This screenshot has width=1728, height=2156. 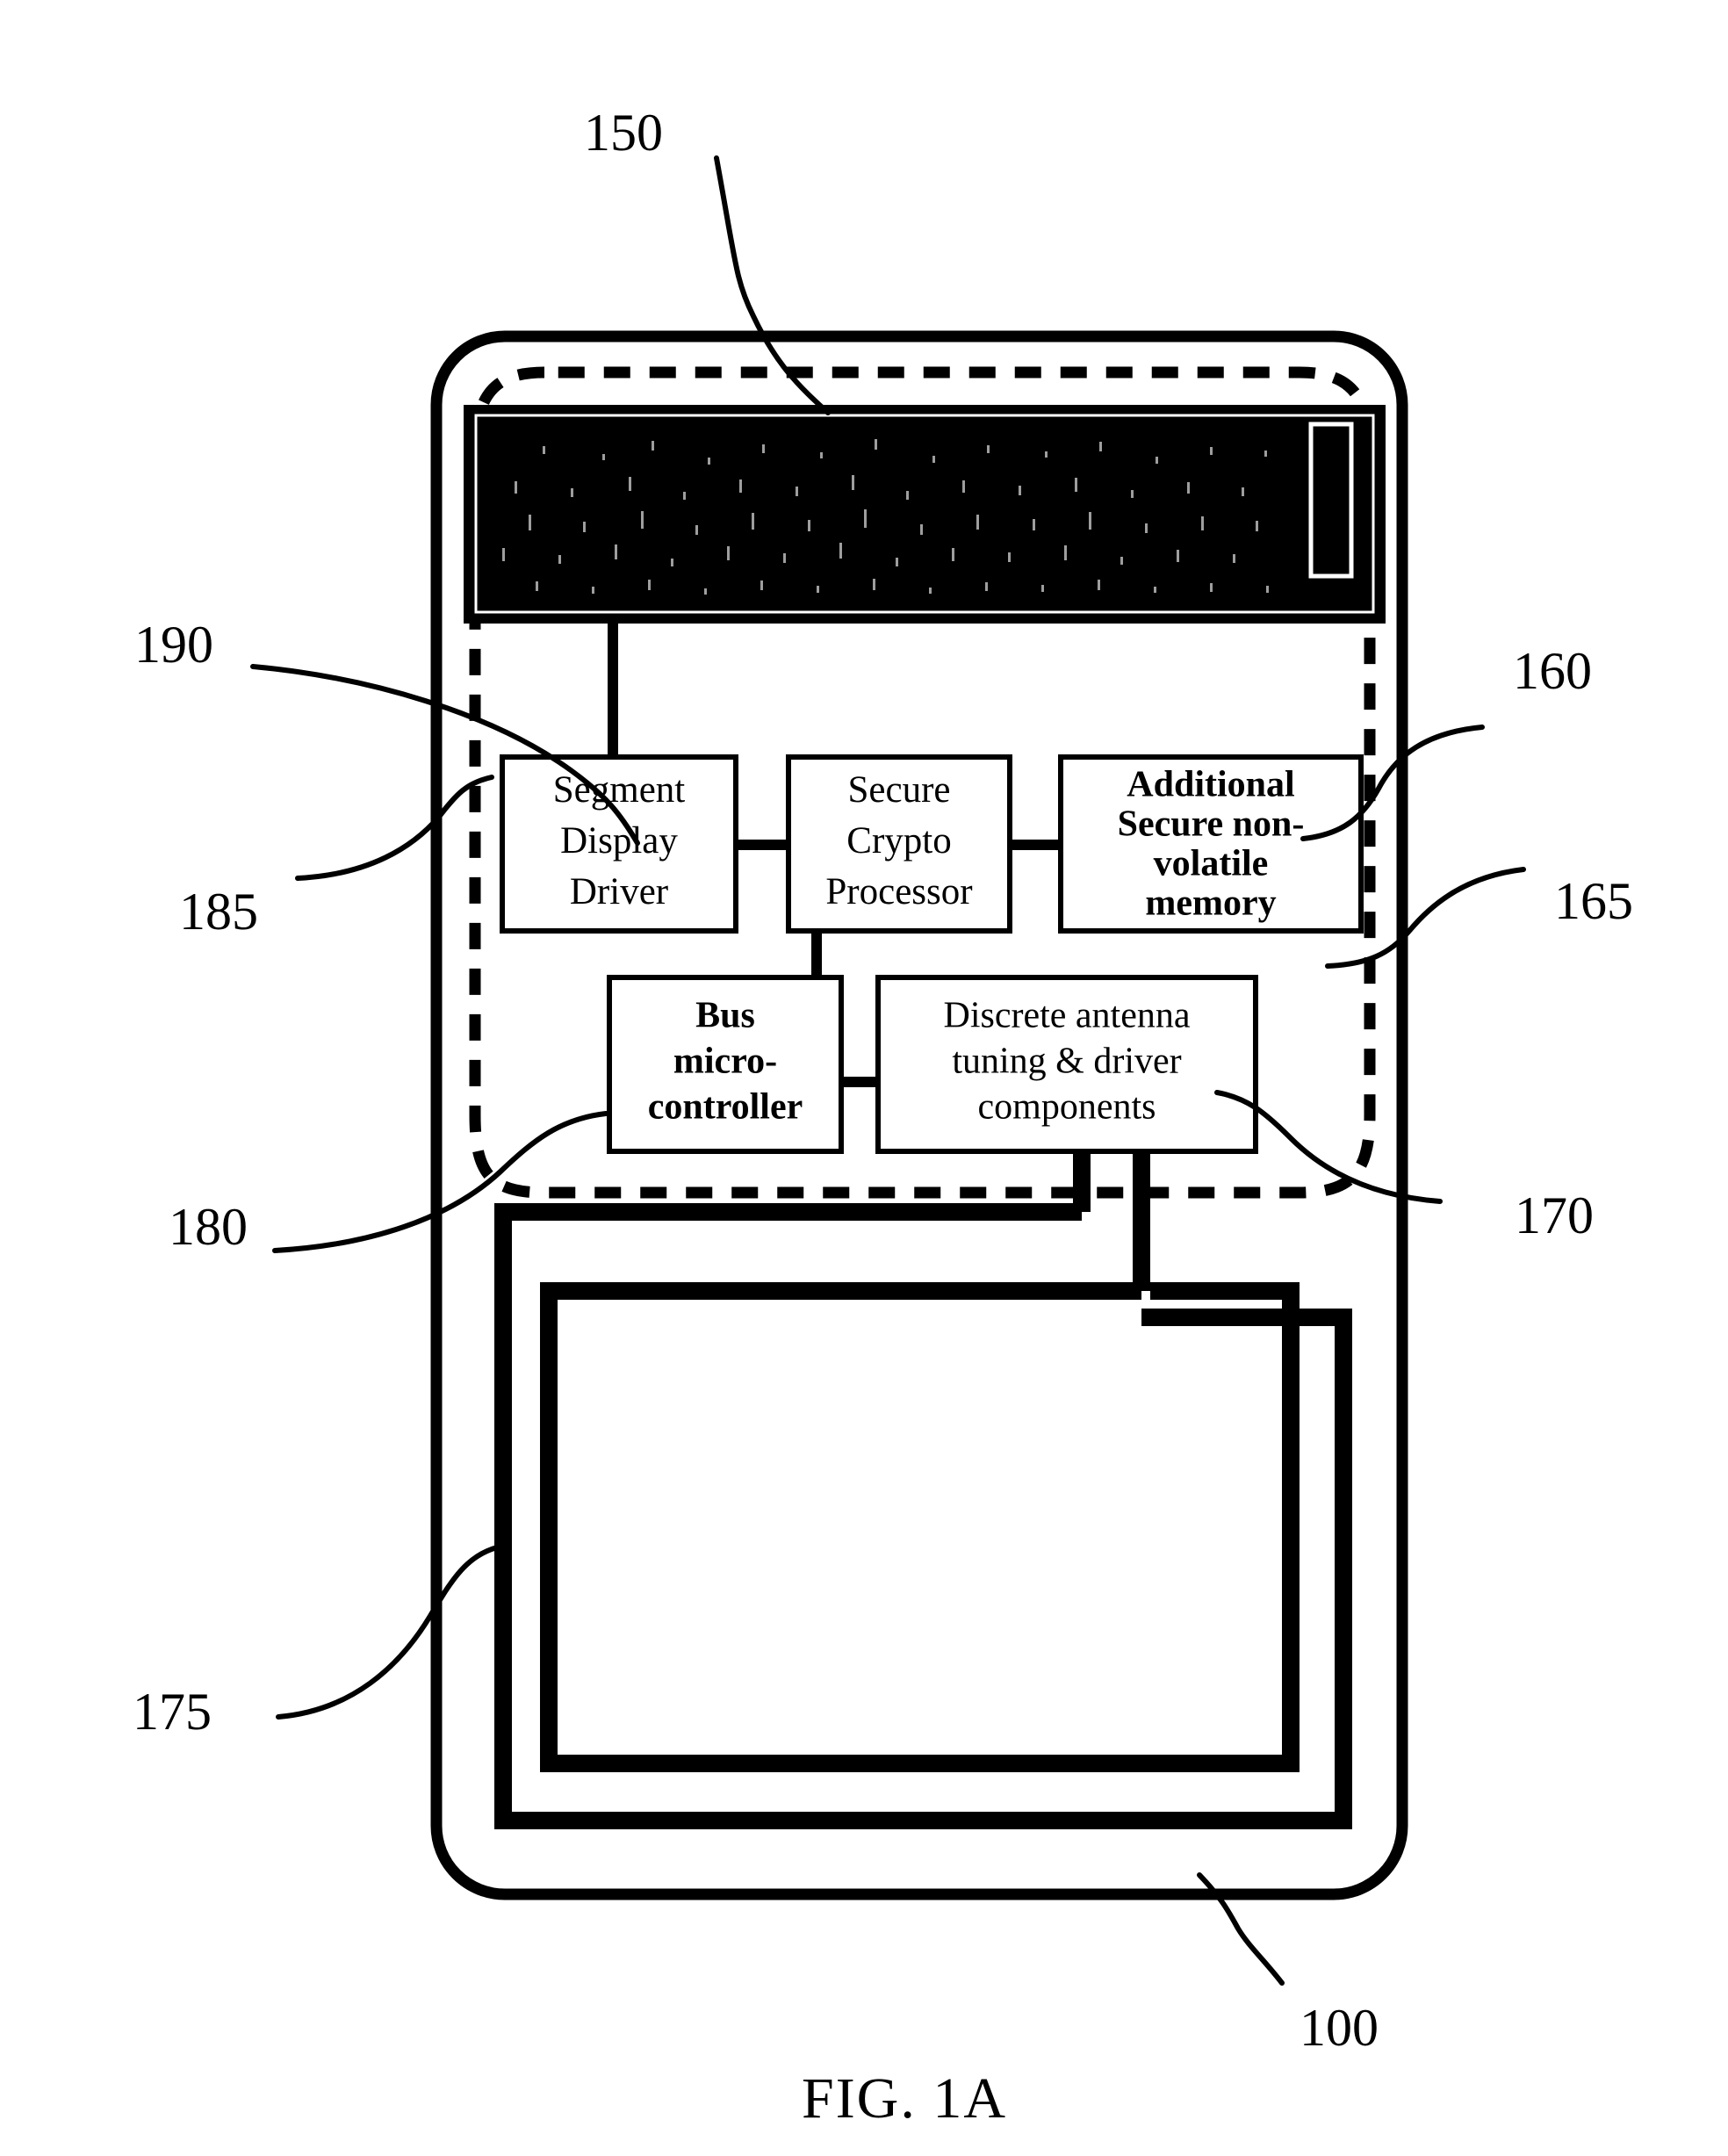 What do you see at coordinates (1067, 1107) in the screenshot?
I see `discrete-antenna-line-3: components` at bounding box center [1067, 1107].